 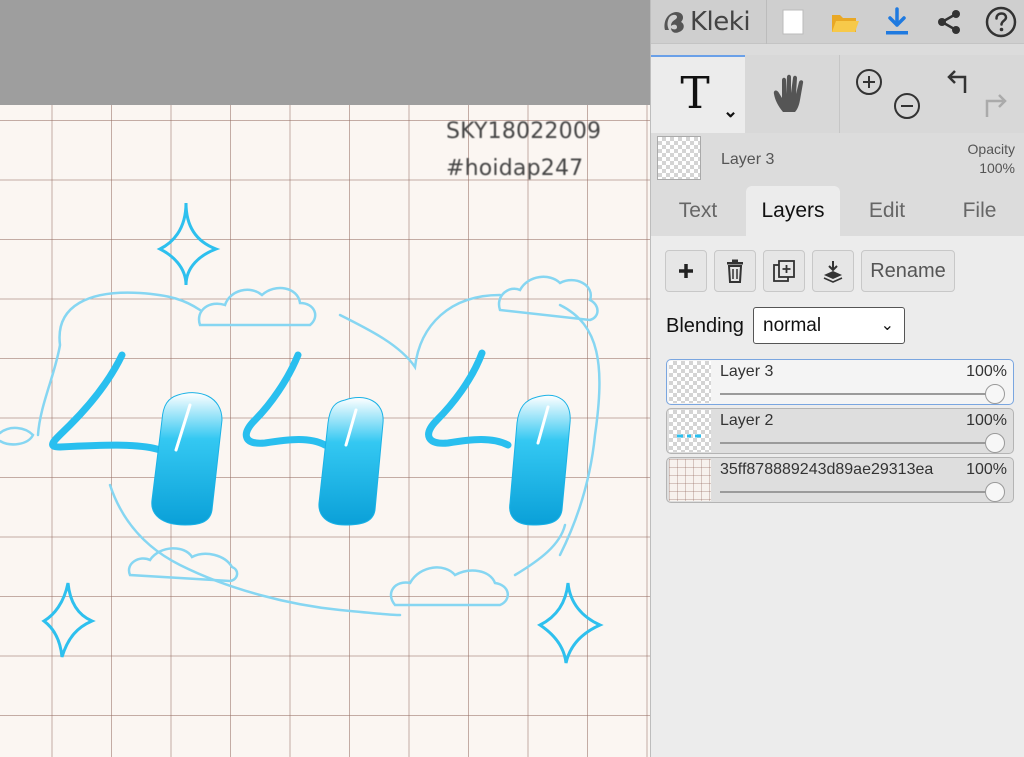 What do you see at coordinates (793, 211) in the screenshot?
I see `tab-layers: Layers` at bounding box center [793, 211].